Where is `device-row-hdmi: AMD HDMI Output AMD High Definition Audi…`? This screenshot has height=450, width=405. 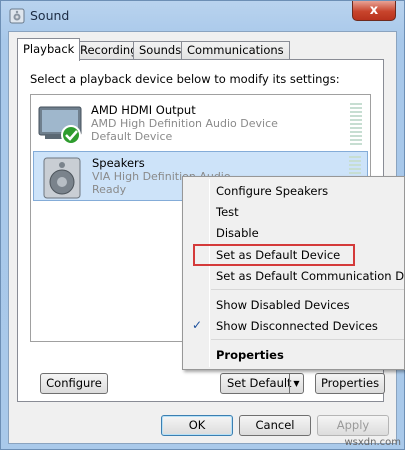
device-row-hdmi: AMD HDMI Output AMD High Definition Audi… is located at coordinates (200, 124).